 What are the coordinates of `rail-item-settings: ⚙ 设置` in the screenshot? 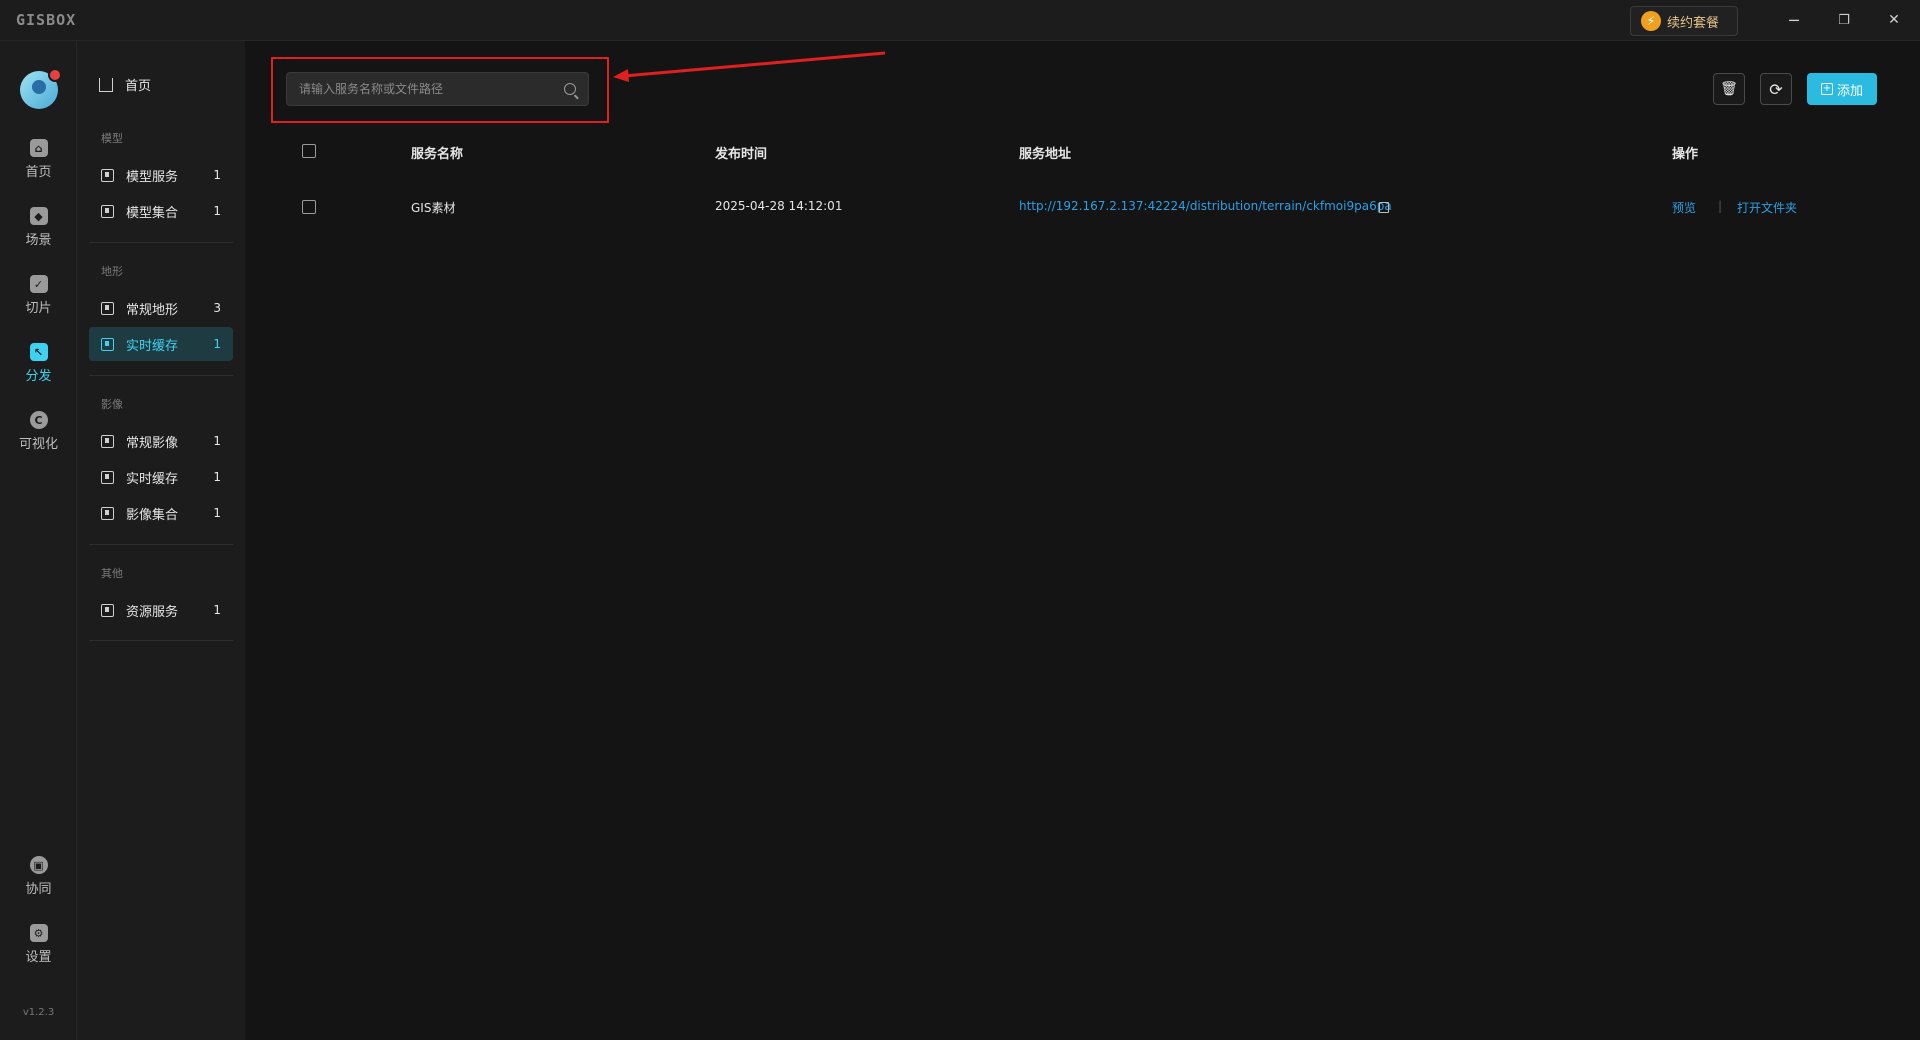 It's located at (38, 952).